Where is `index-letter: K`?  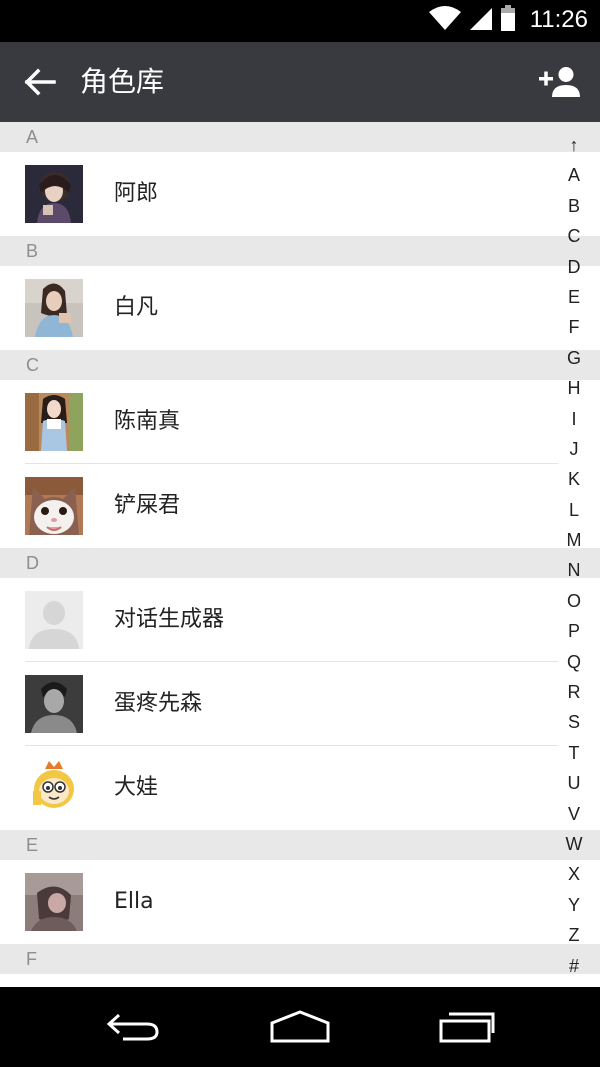 index-letter: K is located at coordinates (574, 479).